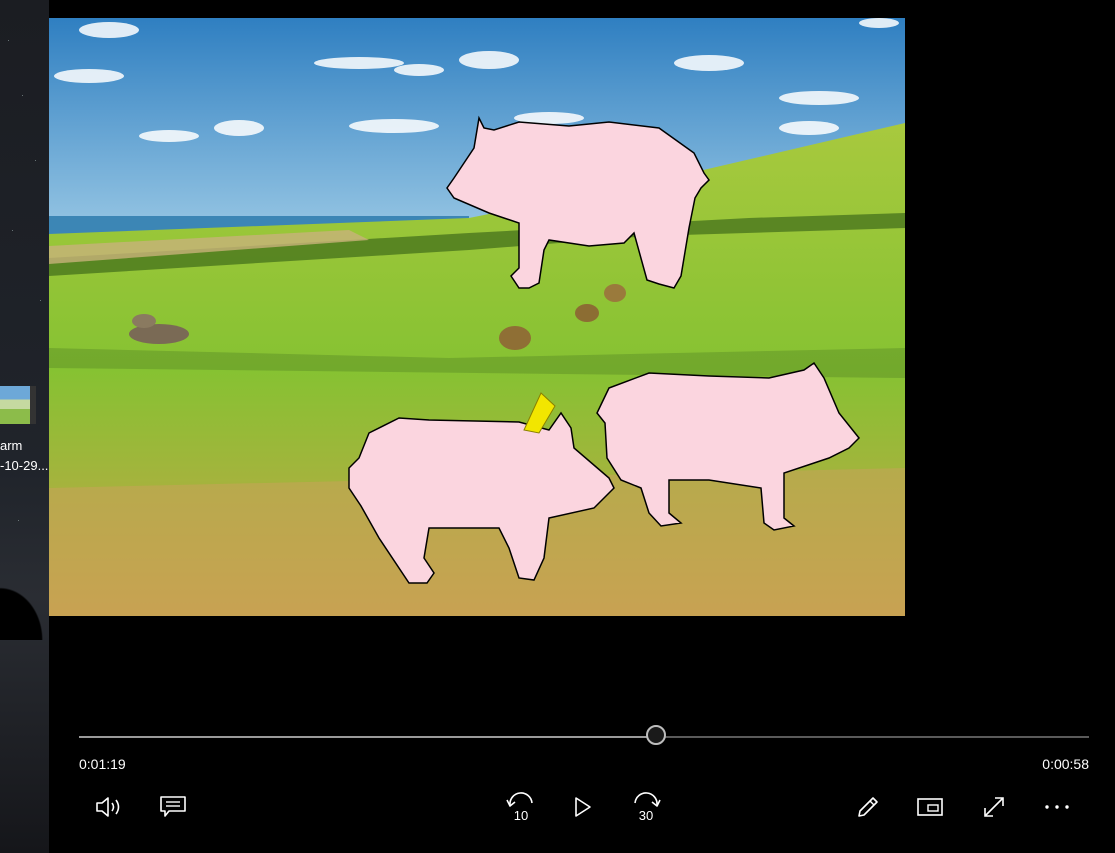  I want to click on elapsed-time: 0:01:19, so click(102, 764).